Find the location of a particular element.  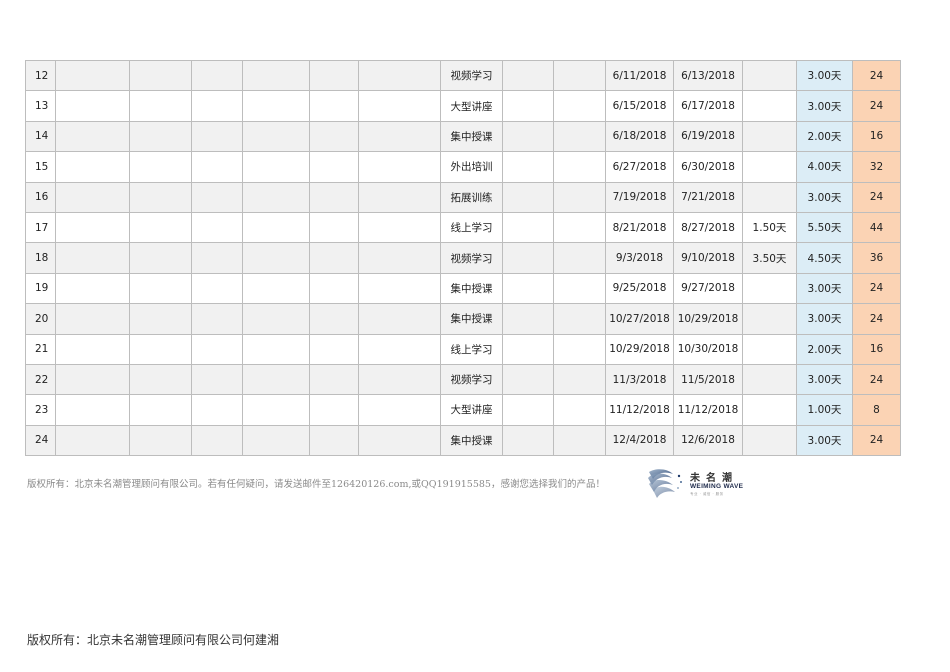

row-number-cell: 13 is located at coordinates (40, 106).